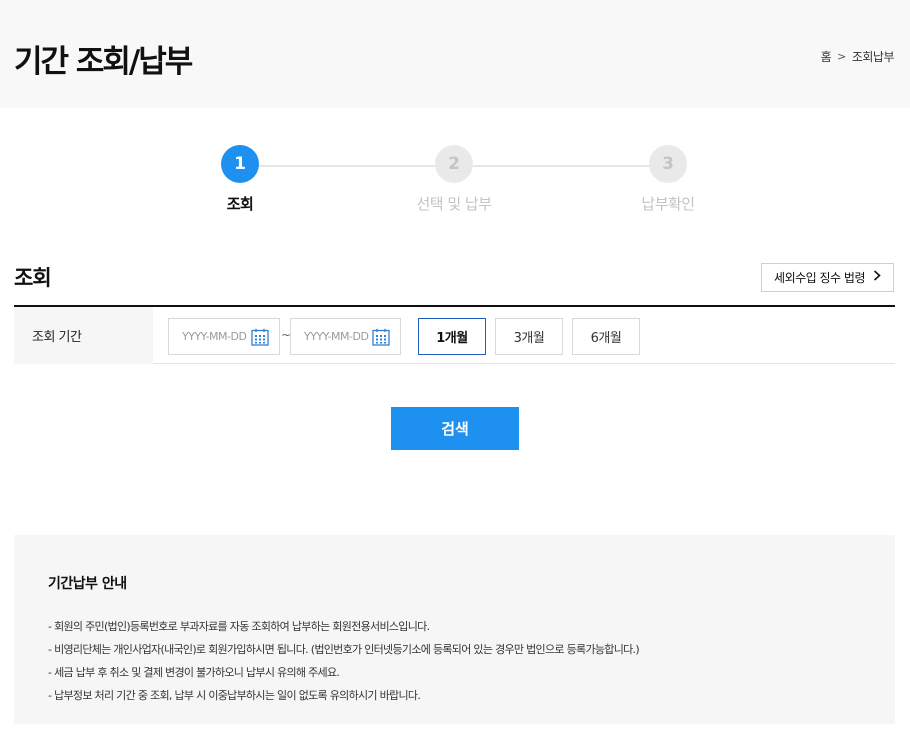 The image size is (910, 741). I want to click on breadcrumb-home: 홈, so click(826, 56).